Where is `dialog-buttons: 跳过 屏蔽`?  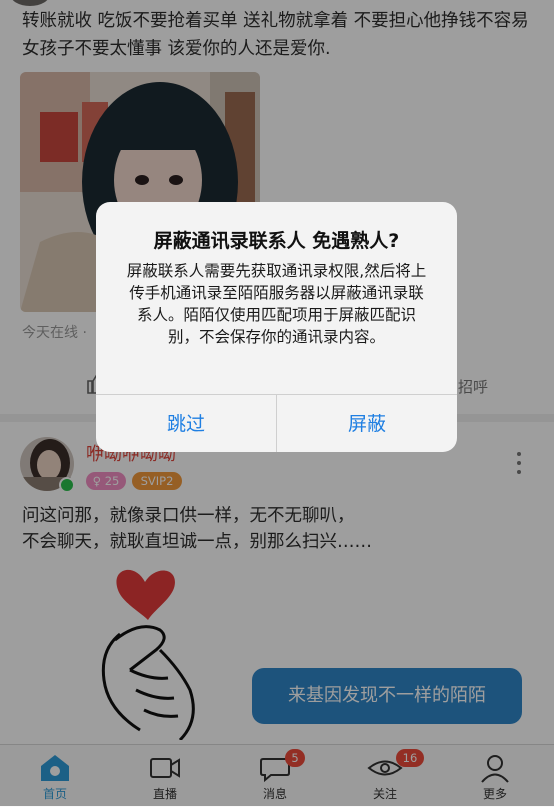
dialog-buttons: 跳过 屏蔽 is located at coordinates (276, 423).